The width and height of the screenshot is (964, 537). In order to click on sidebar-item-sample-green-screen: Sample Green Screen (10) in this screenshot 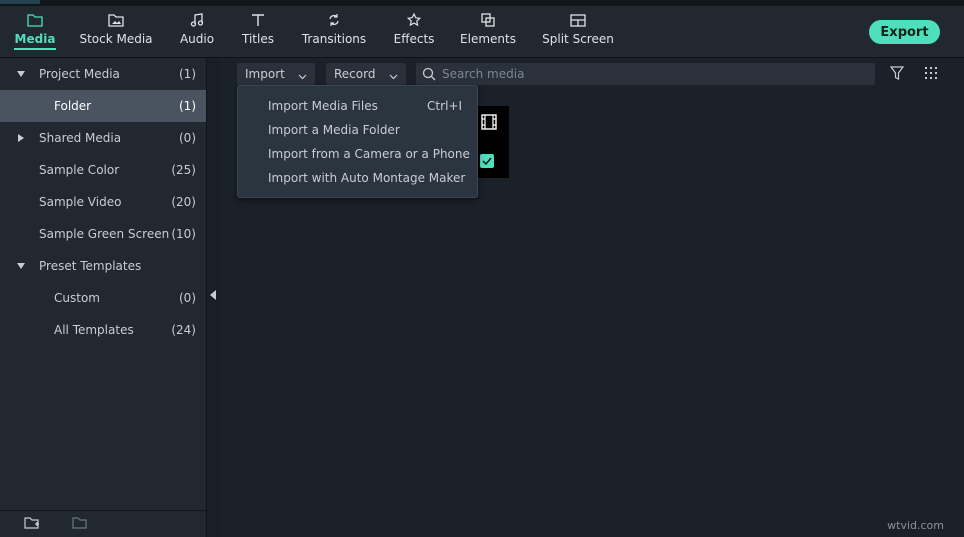, I will do `click(103, 234)`.